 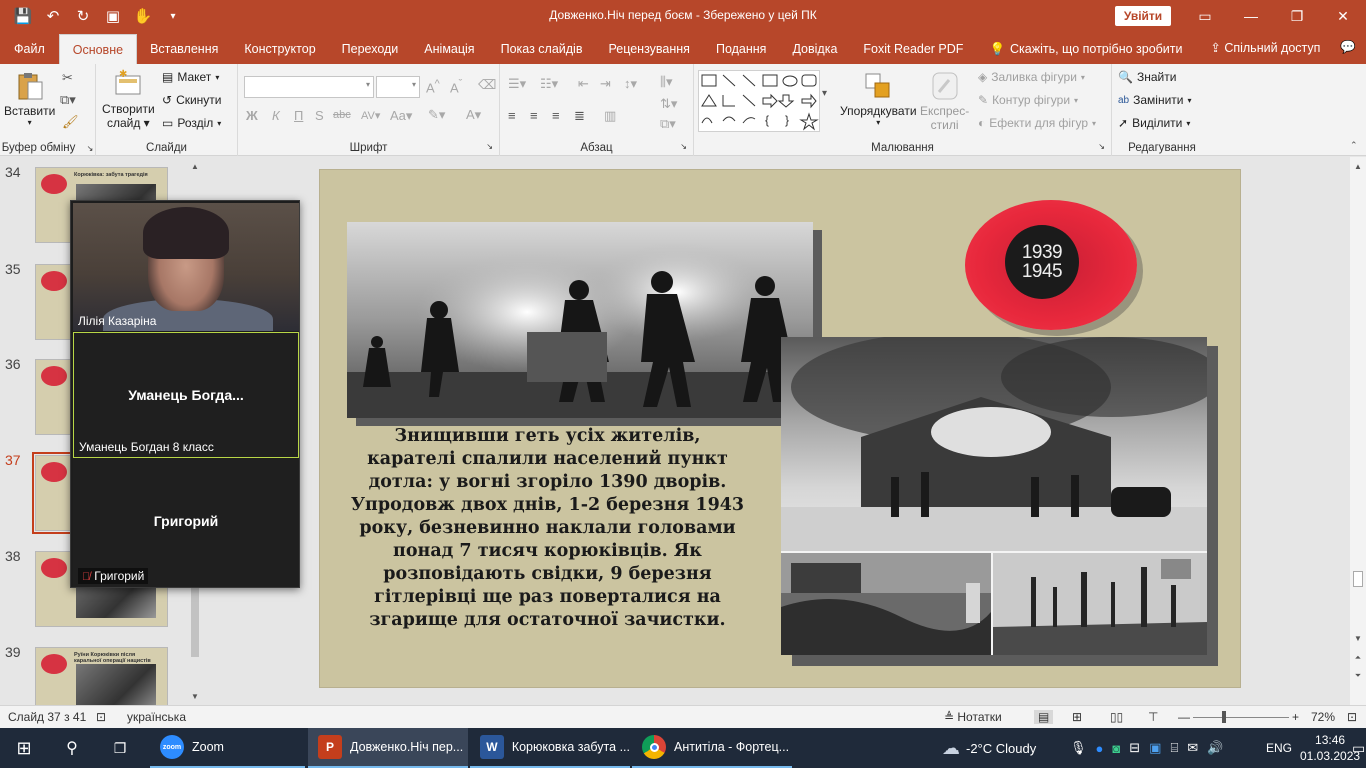 I want to click on spellcheck-icon: ⊡, so click(x=101, y=717).